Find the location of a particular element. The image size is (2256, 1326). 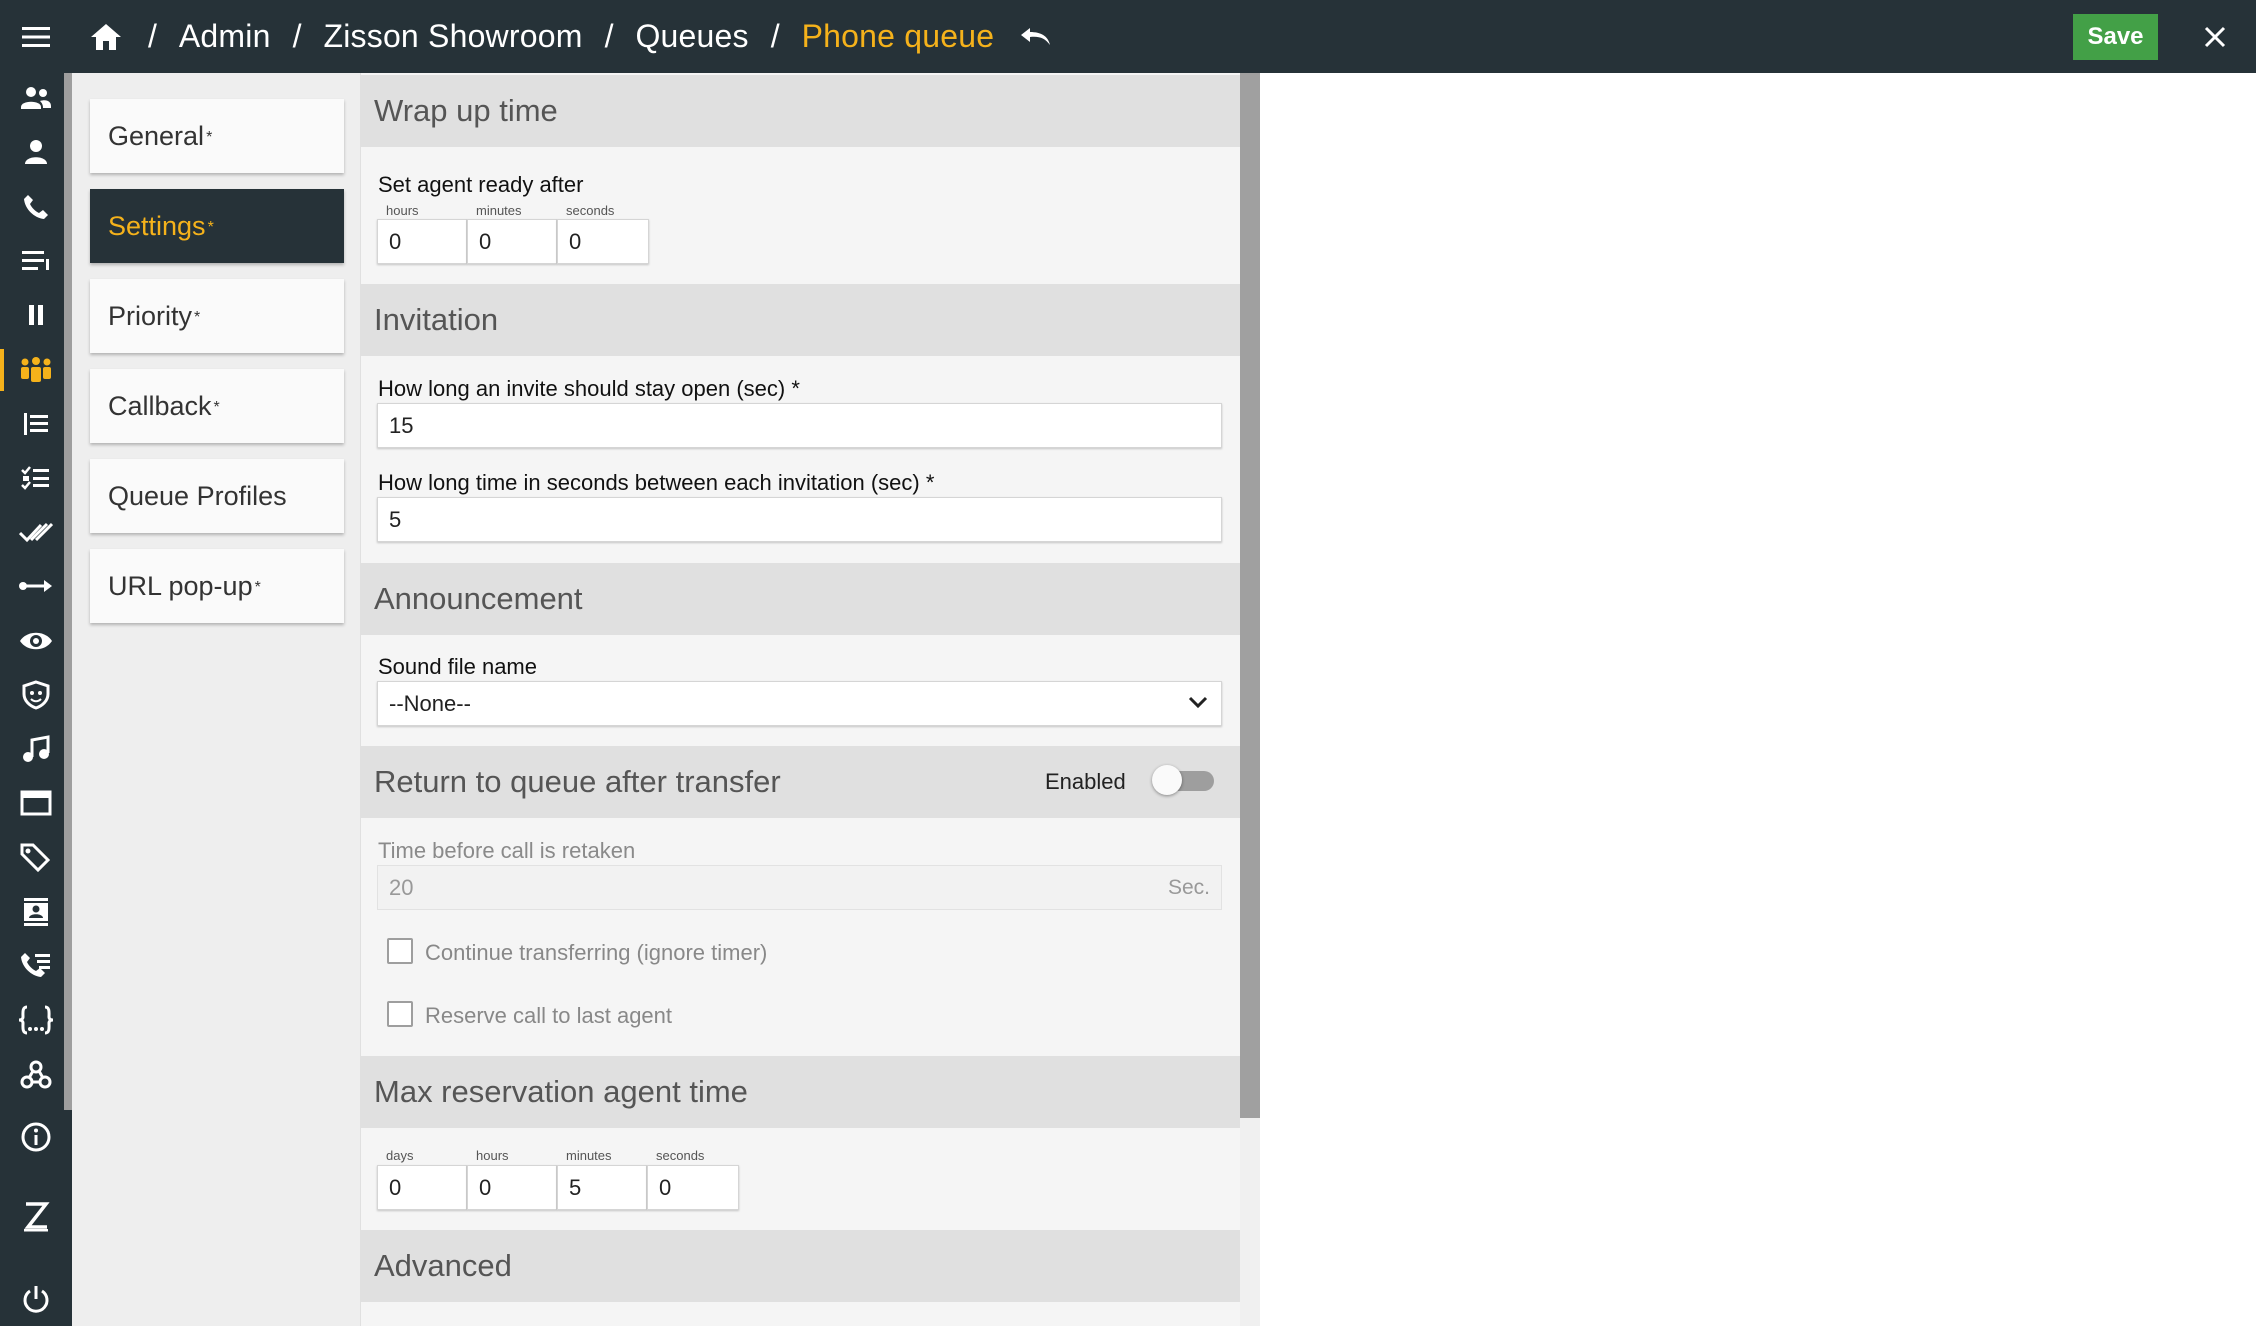

eye-icon is located at coordinates (36, 641).